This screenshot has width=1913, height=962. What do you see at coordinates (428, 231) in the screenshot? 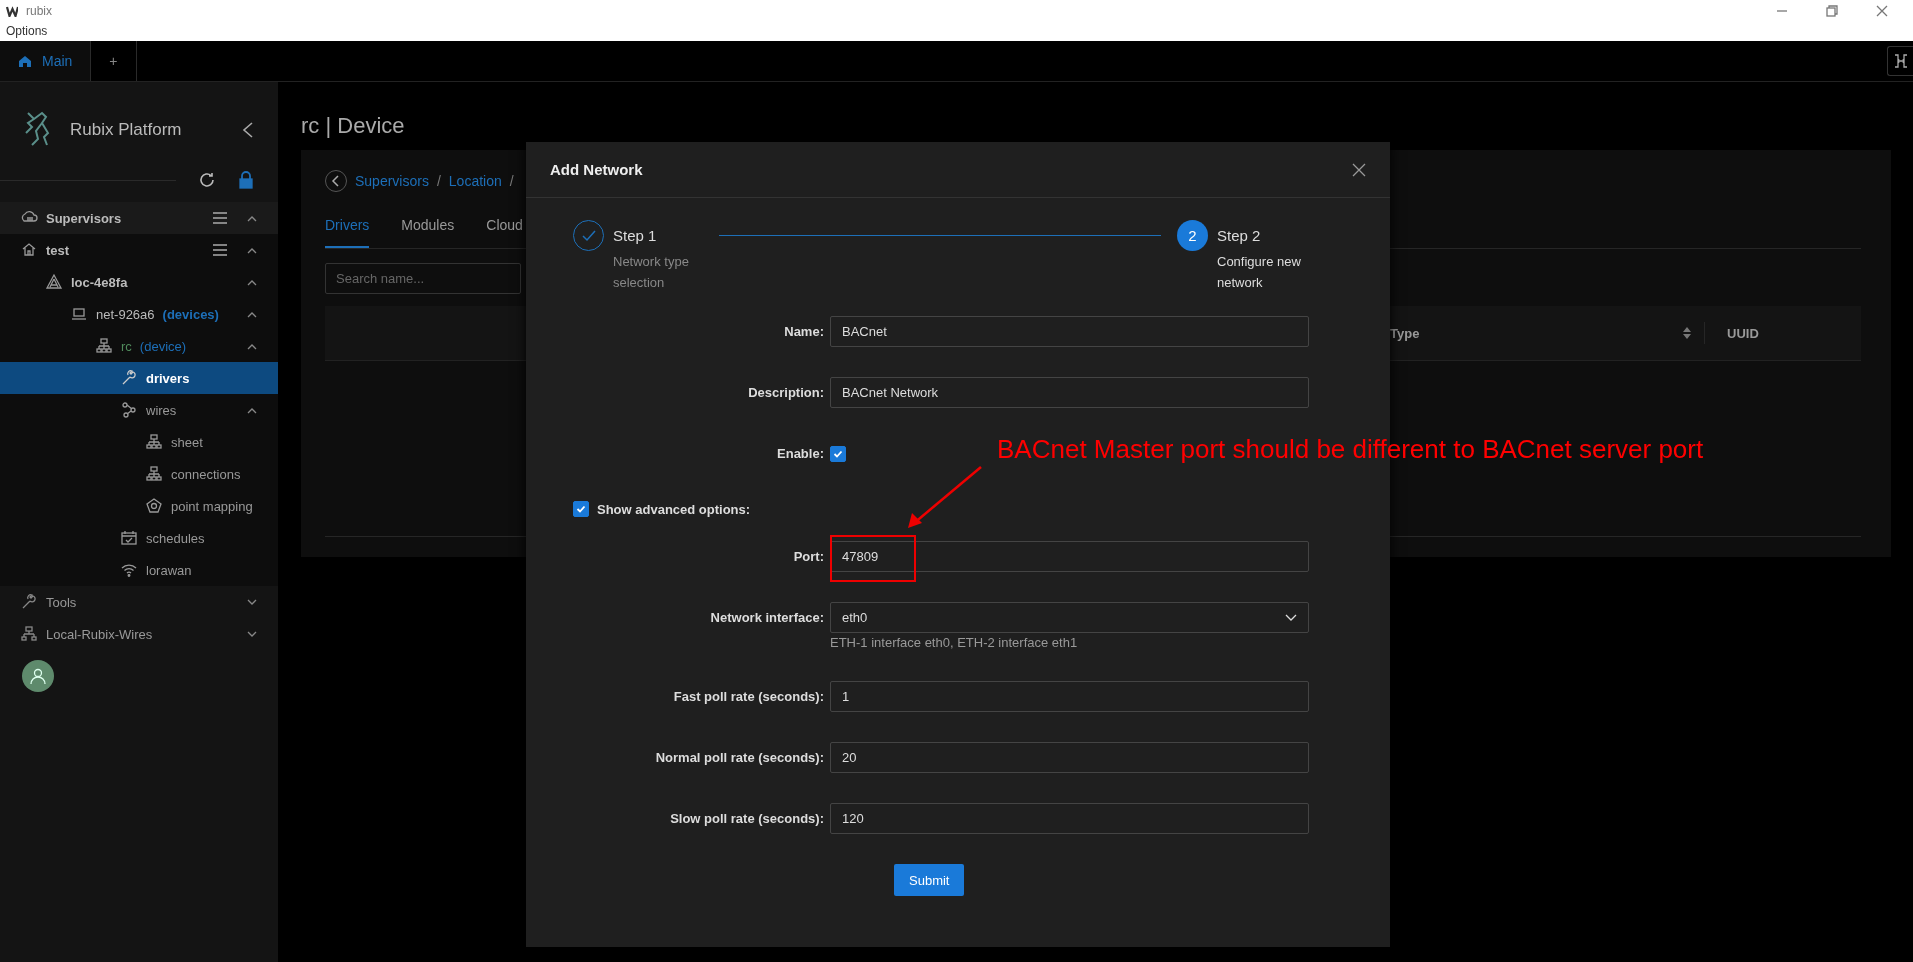
I see `tab: Modules` at bounding box center [428, 231].